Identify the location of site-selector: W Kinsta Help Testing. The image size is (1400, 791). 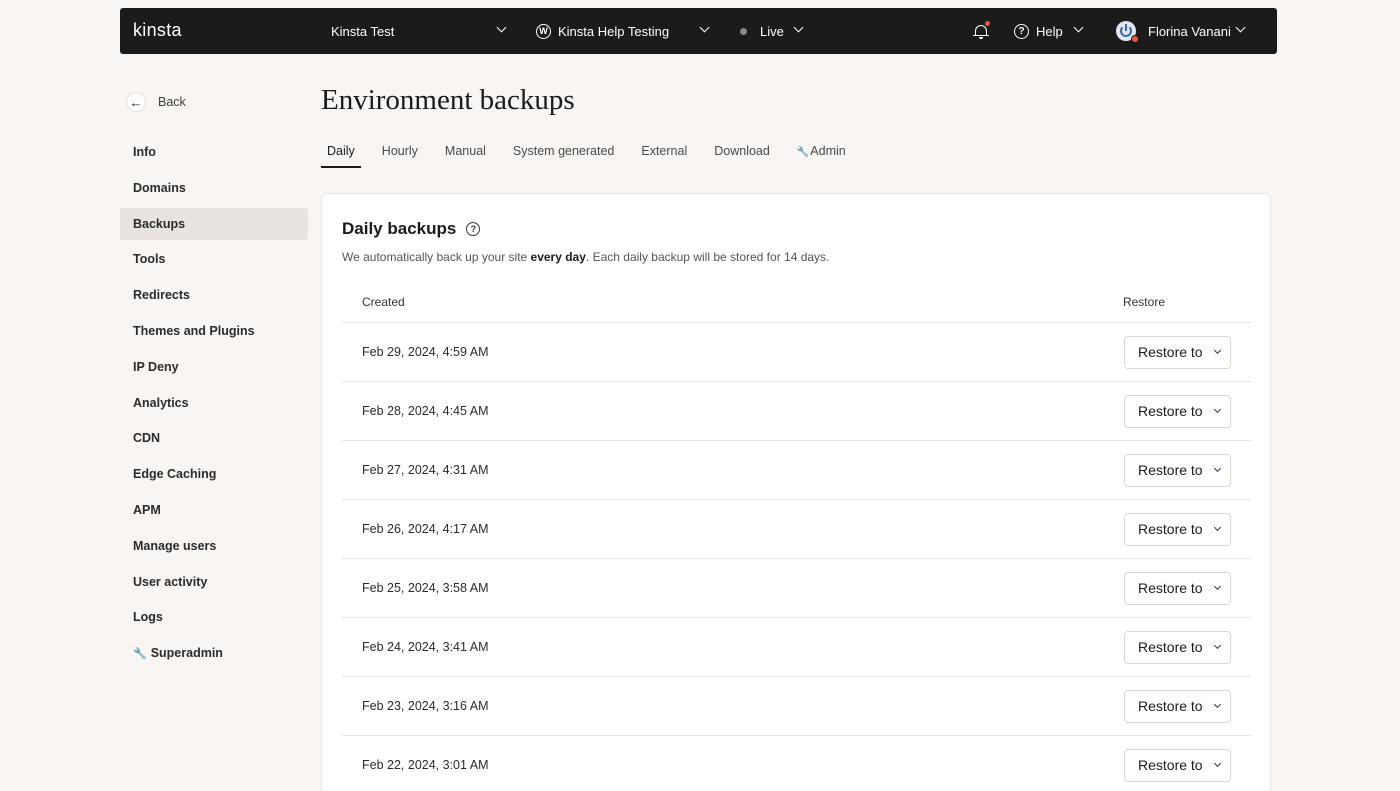
(624, 31).